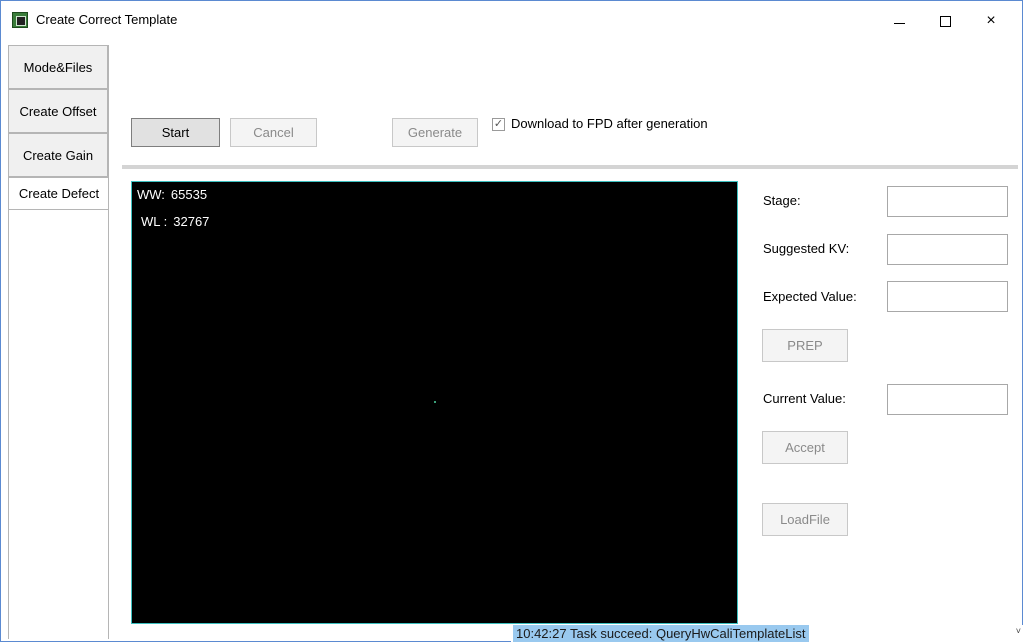 The height and width of the screenshot is (642, 1023). I want to click on tab-create-offset: Create Offset, so click(58, 111).